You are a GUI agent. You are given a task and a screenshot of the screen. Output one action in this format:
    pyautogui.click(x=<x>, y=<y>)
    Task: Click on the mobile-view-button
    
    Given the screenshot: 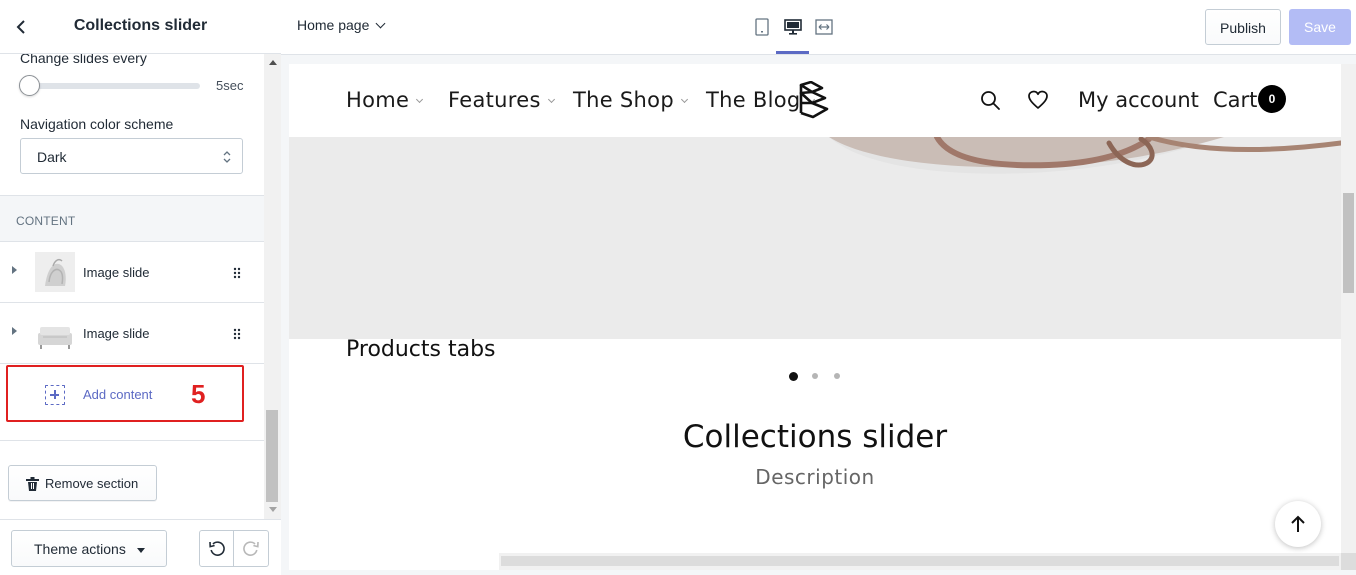 What is the action you would take?
    pyautogui.click(x=762, y=27)
    